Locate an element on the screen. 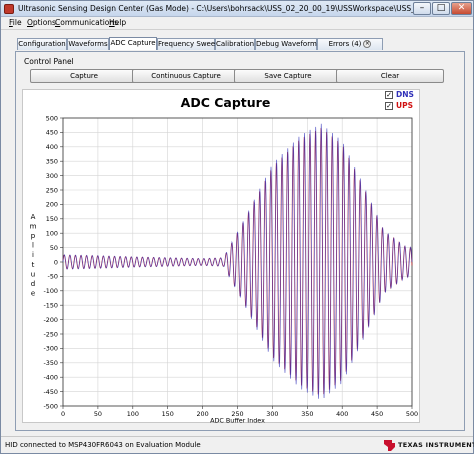 This screenshot has height=454, width=474. y-tick-label: 500 is located at coordinates (52, 118).